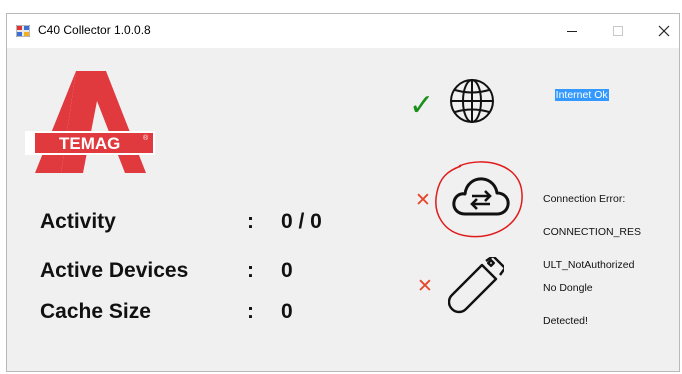 Image resolution: width=682 pixels, height=374 pixels. What do you see at coordinates (343, 31) in the screenshot?
I see `title-bar: C40 Collector 1.0.0.8` at bounding box center [343, 31].